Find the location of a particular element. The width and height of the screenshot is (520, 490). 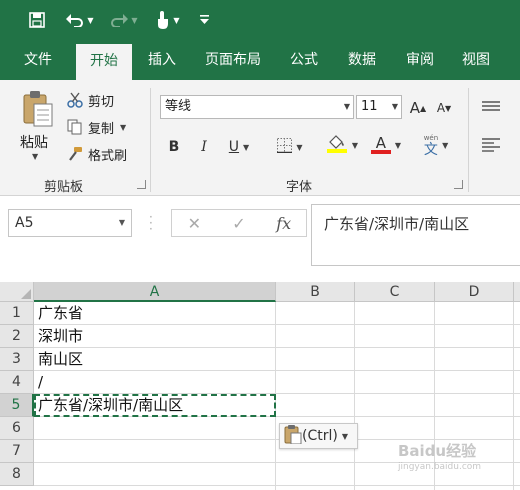

format-painter-button: 格式刷 is located at coordinates (96, 154).